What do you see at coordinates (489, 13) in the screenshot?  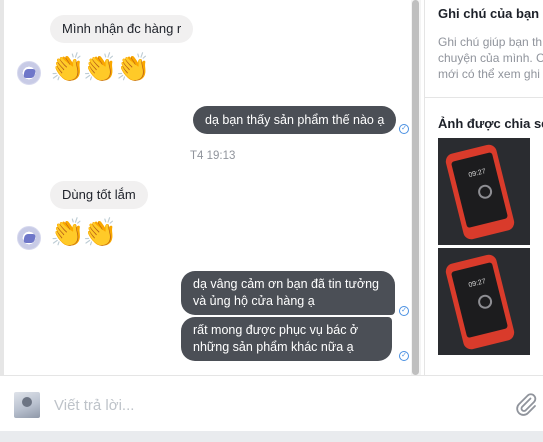 I see `notes-title: Ghi chú của bạn` at bounding box center [489, 13].